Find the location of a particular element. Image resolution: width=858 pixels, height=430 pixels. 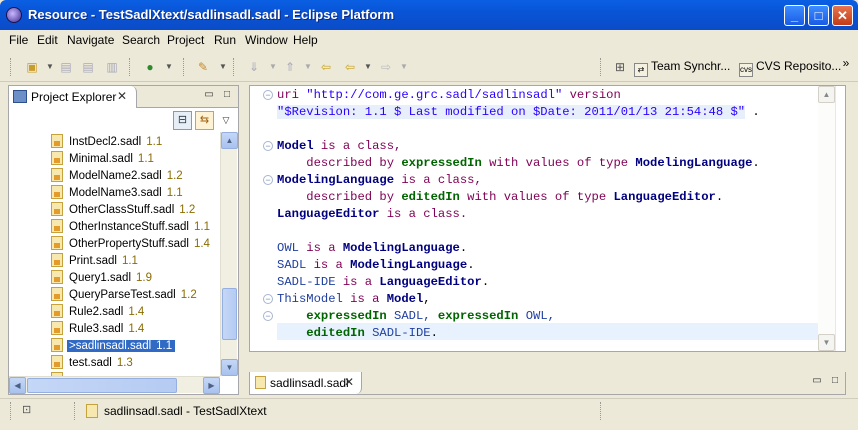

back-dropdown-icon: ▼ is located at coordinates (368, 67).